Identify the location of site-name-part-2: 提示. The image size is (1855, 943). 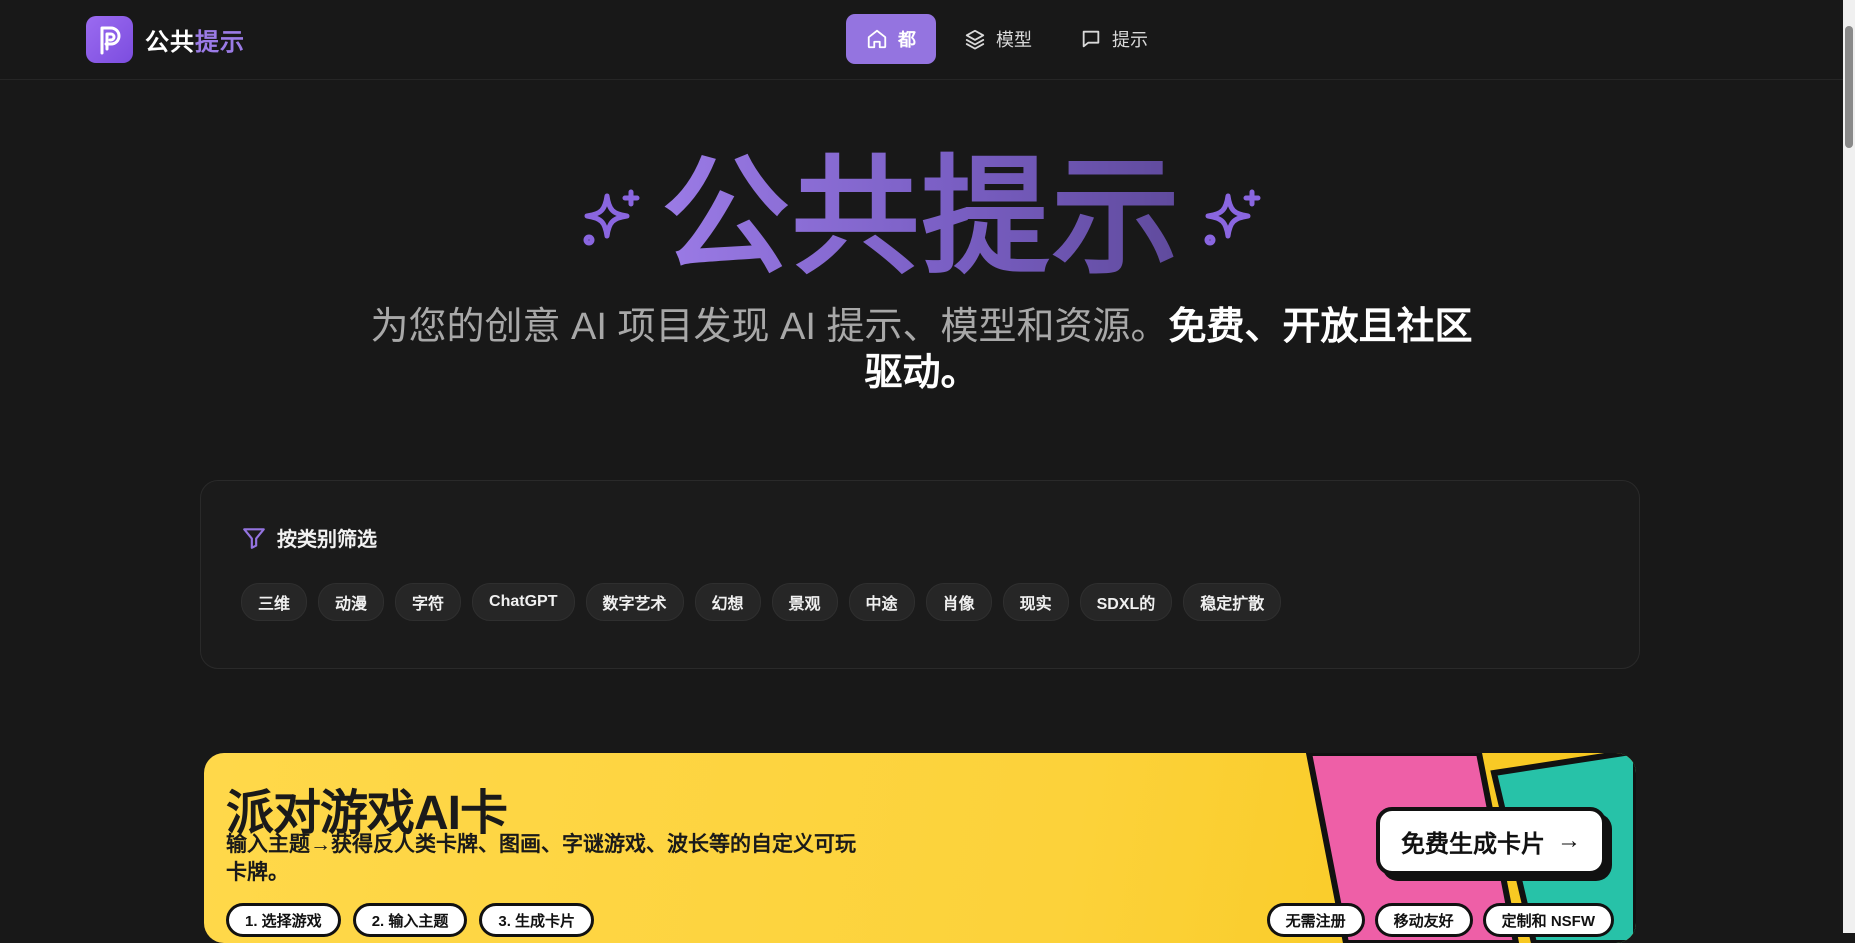
(220, 42).